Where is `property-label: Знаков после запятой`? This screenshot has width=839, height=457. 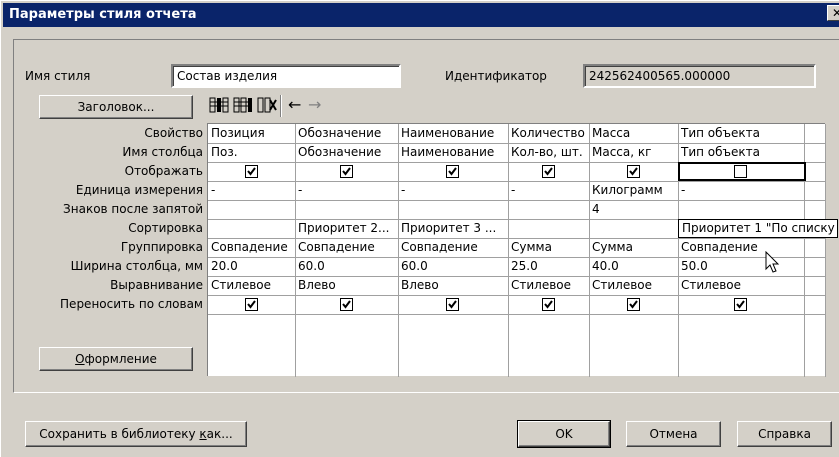 property-label: Знаков после запятой is located at coordinates (133, 209).